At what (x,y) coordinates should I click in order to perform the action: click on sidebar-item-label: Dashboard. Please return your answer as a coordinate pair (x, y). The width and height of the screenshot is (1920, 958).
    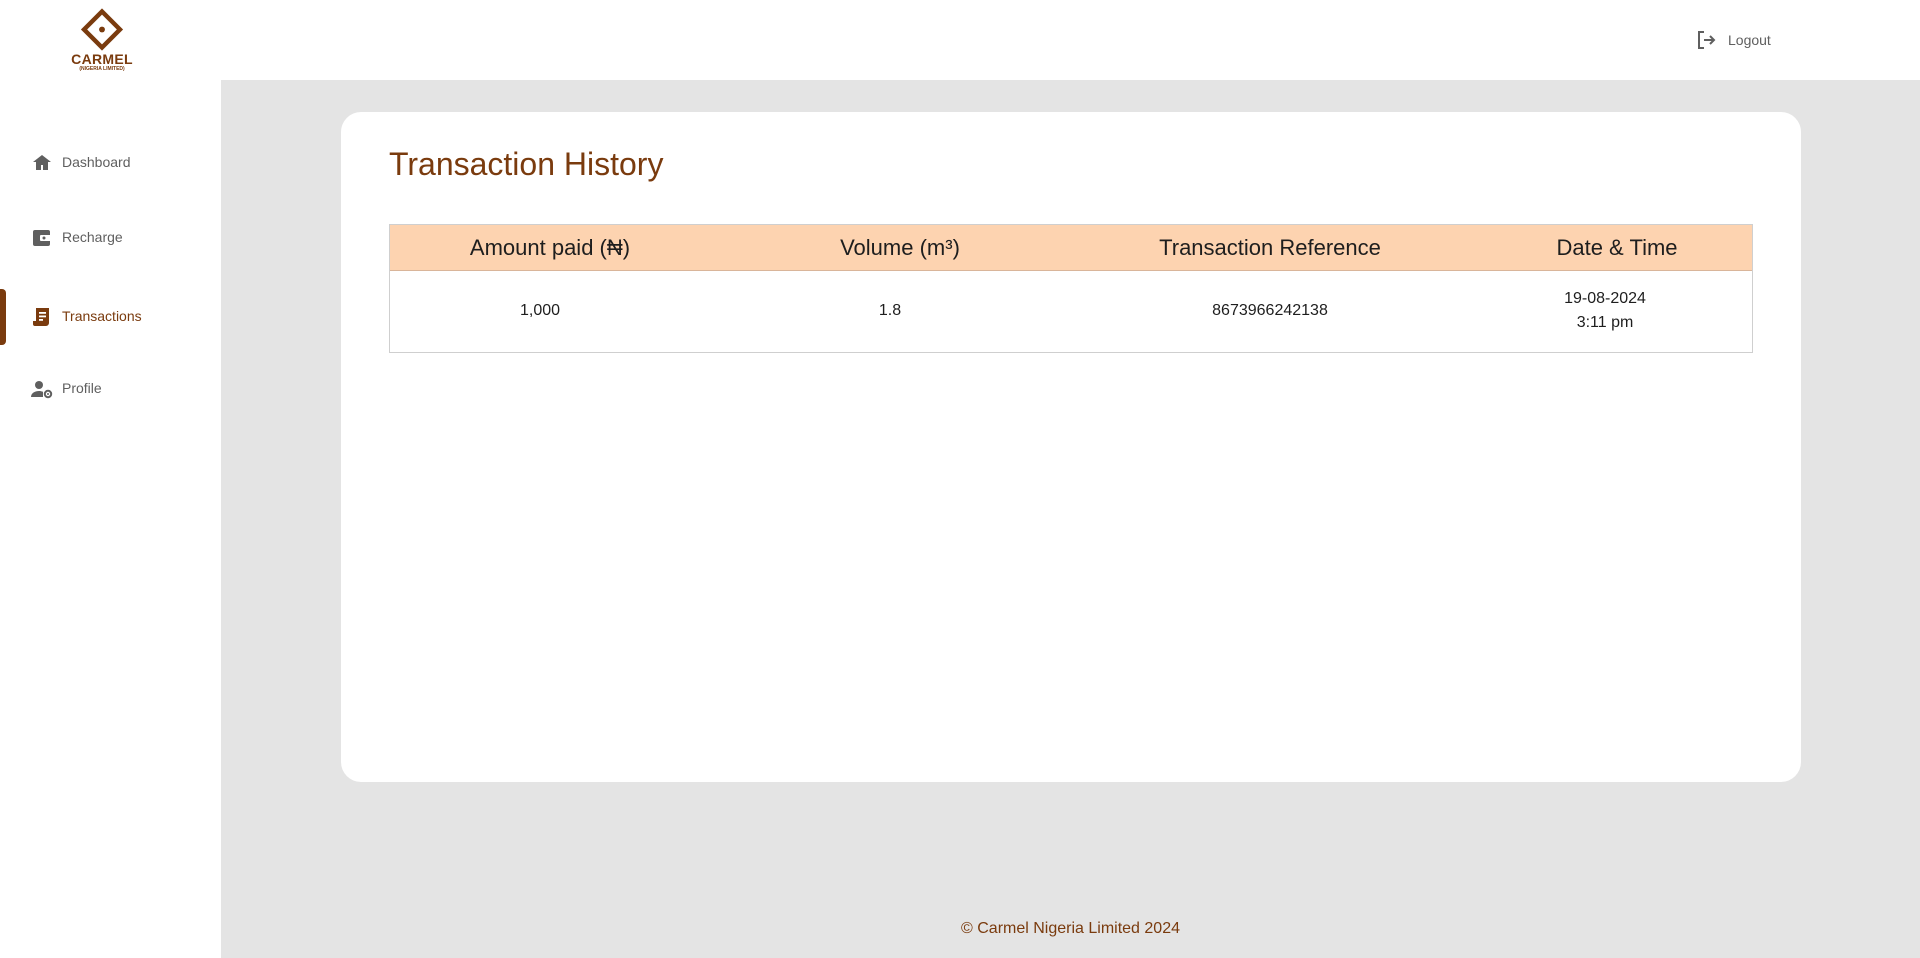
    Looking at the image, I should click on (96, 162).